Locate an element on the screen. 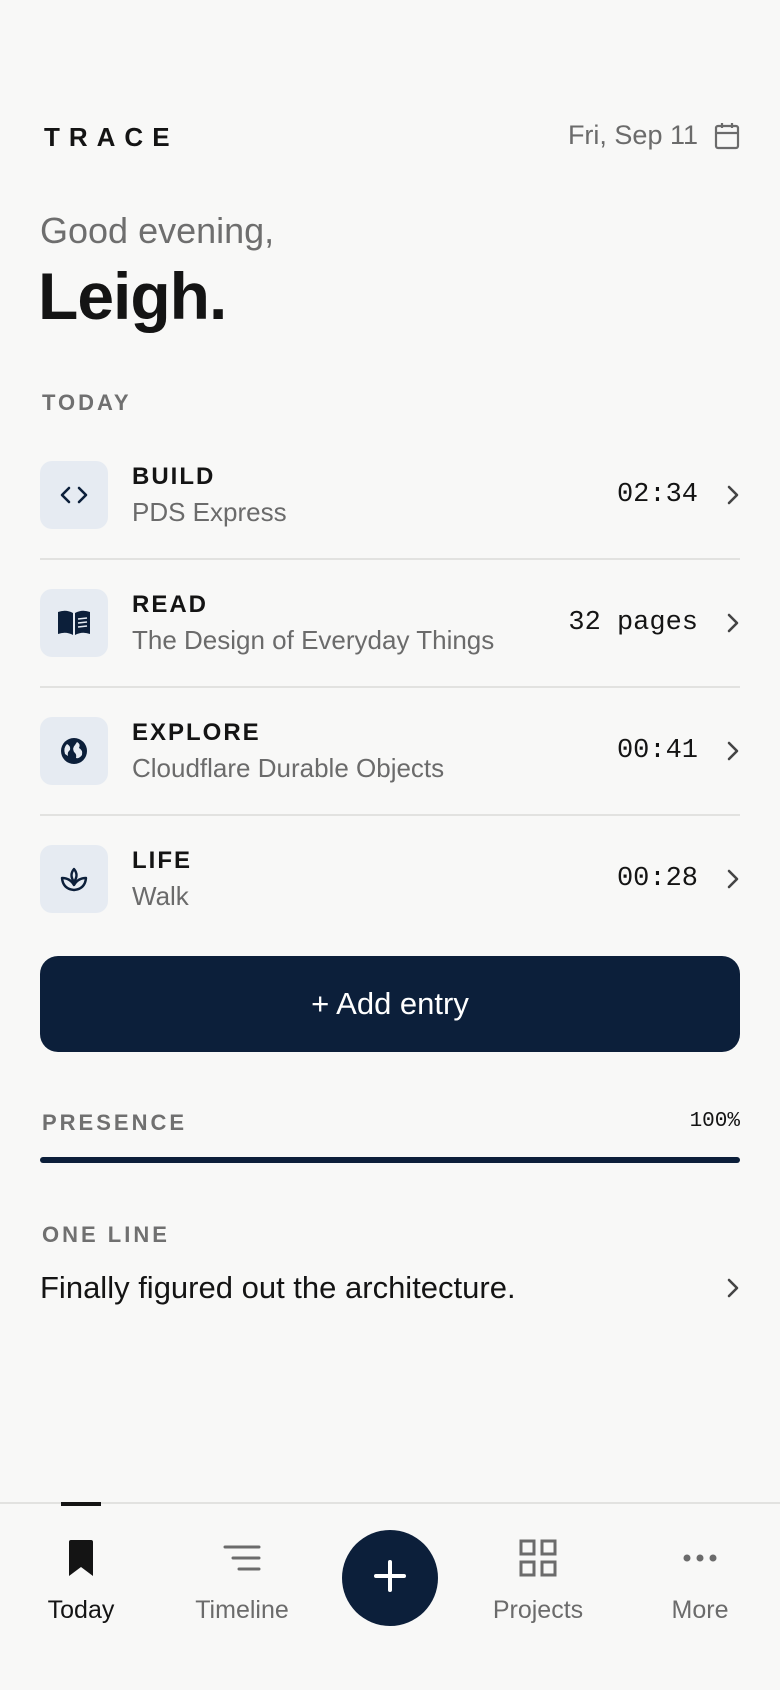 The width and height of the screenshot is (780, 1690). book-icon is located at coordinates (74, 623).